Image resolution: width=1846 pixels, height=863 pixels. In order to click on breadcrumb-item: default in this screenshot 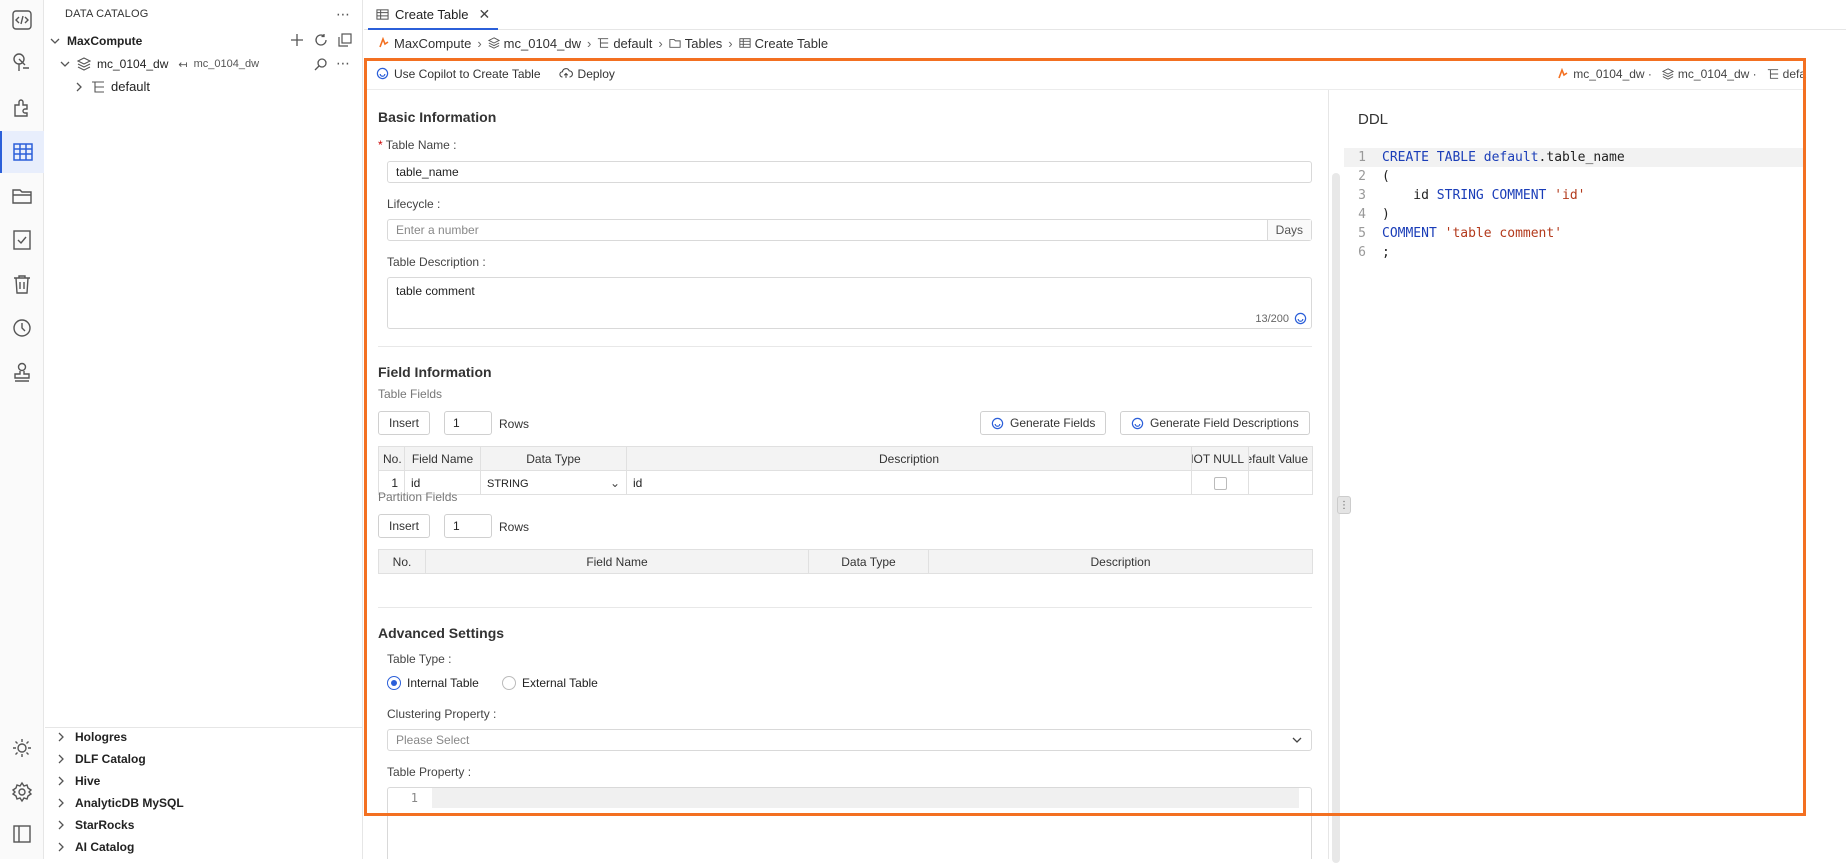, I will do `click(624, 43)`.